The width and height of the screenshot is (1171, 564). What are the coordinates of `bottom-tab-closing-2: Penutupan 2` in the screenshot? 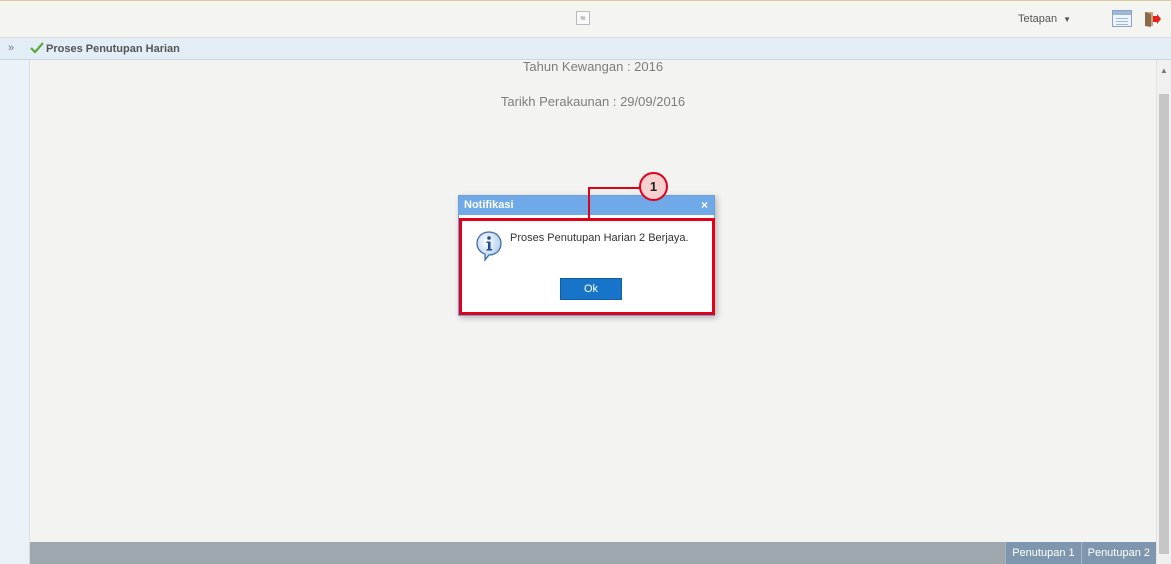 It's located at (1118, 553).